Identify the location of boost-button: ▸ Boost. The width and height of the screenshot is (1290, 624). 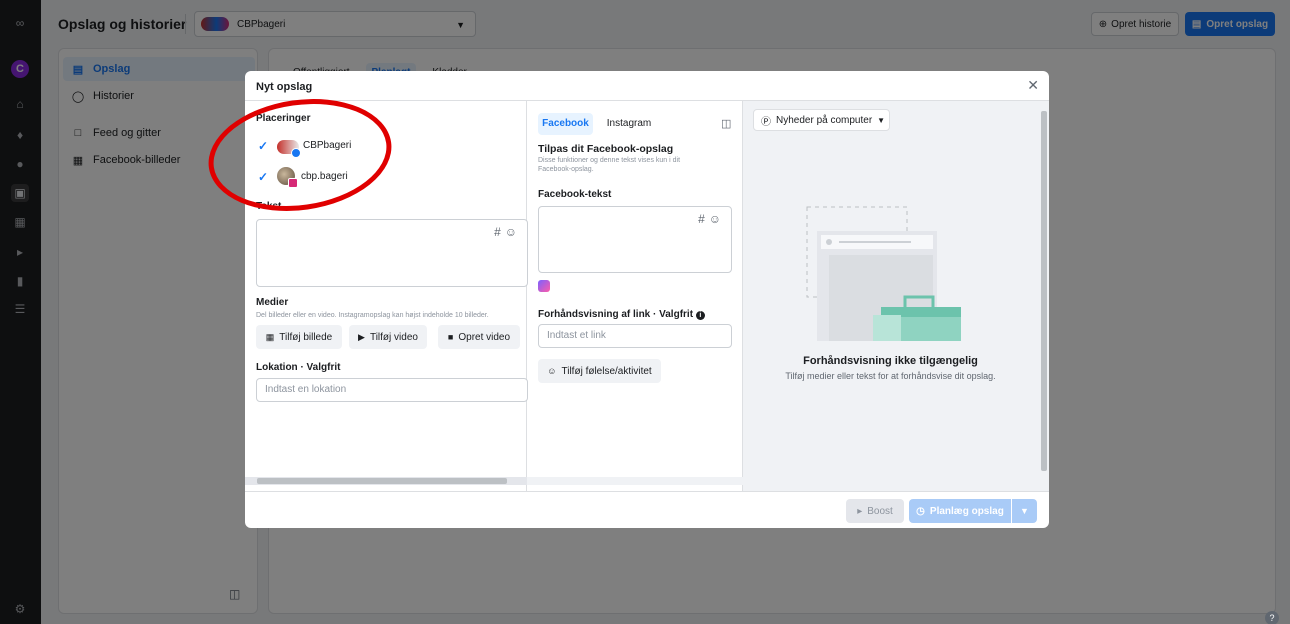
(875, 511).